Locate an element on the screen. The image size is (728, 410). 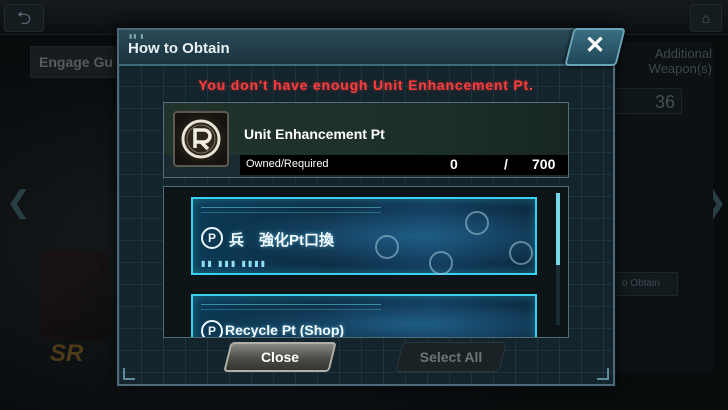
dialog-title: How to Obtain is located at coordinates (179, 48).